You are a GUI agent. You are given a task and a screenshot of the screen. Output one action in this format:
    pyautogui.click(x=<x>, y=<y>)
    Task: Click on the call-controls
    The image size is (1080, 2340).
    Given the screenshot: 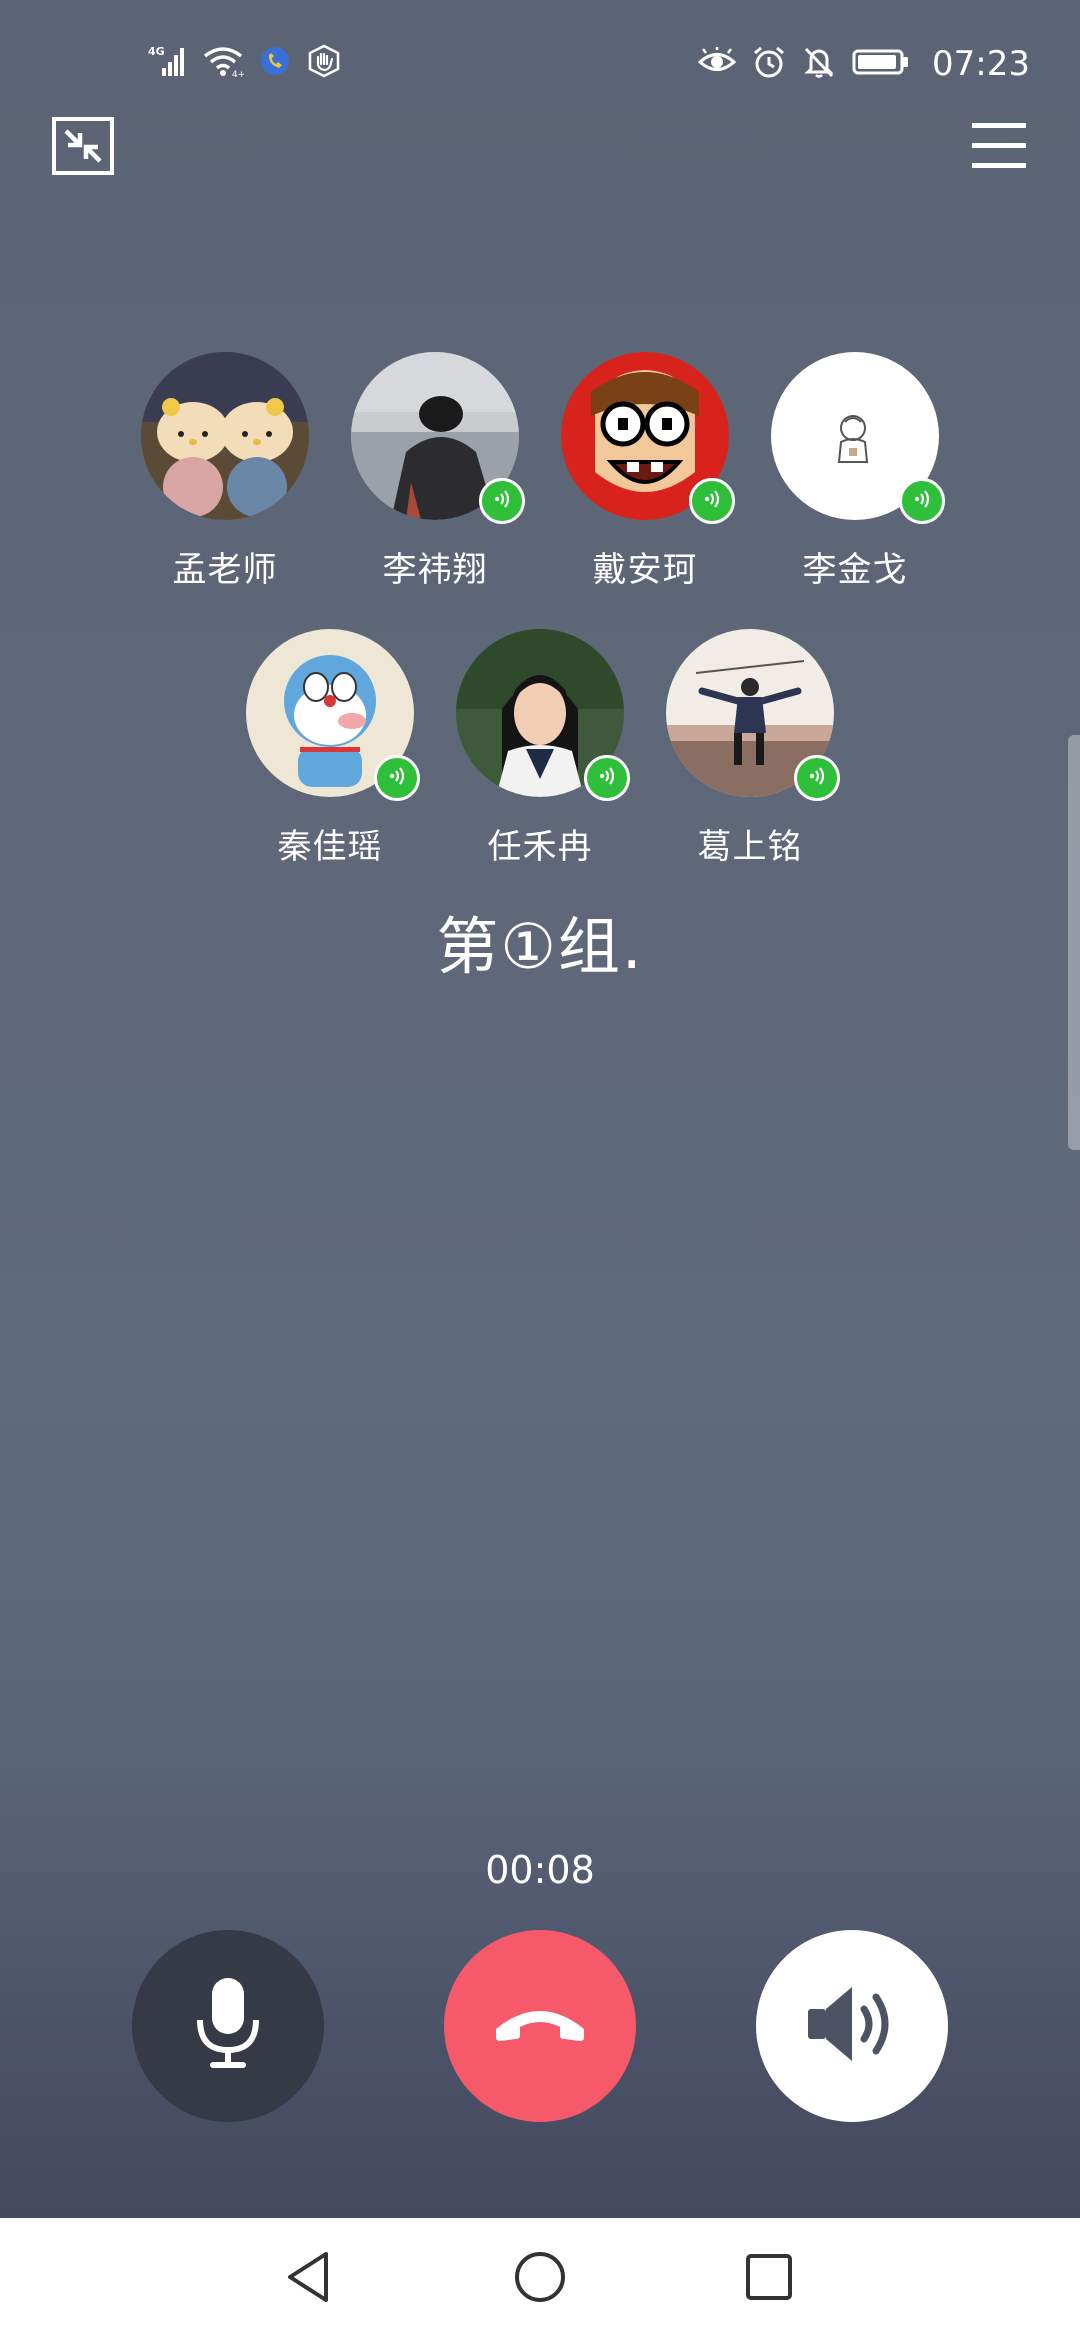 What is the action you would take?
    pyautogui.click(x=540, y=2026)
    